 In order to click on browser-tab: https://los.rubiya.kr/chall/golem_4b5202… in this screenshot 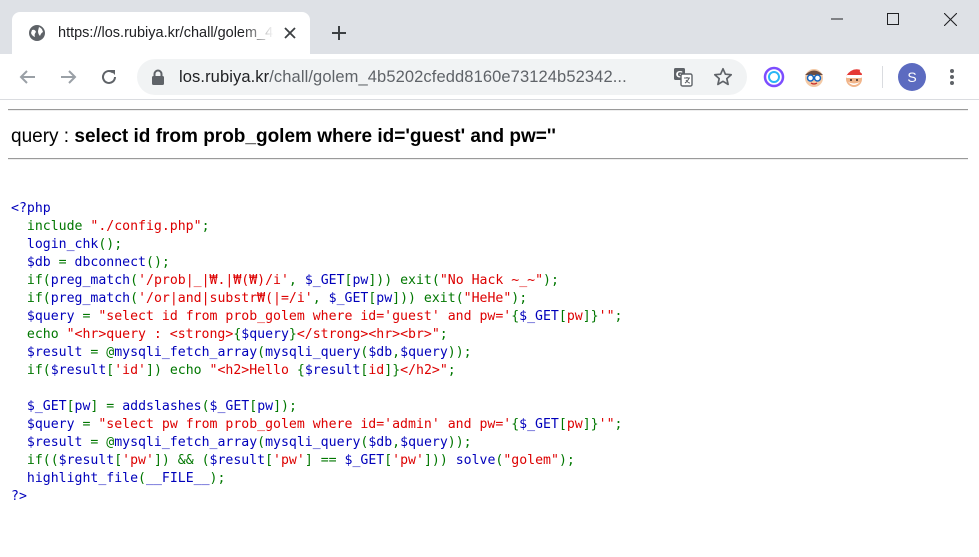, I will do `click(161, 33)`.